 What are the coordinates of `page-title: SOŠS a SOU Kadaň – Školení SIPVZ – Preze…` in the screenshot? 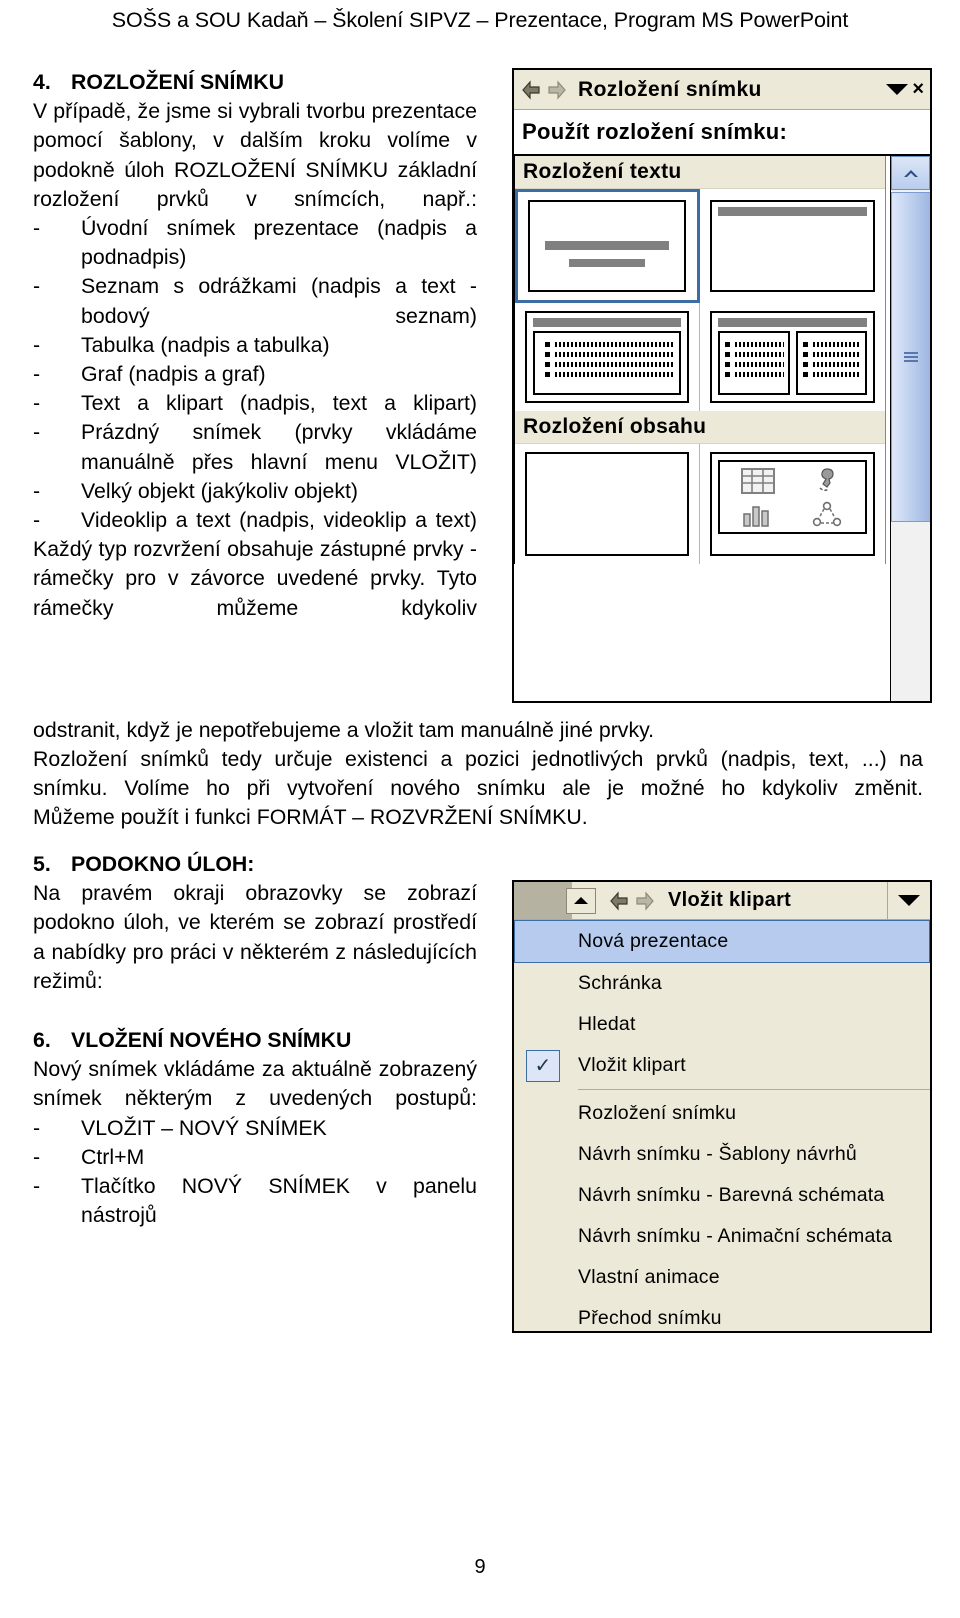 It's located at (480, 20).